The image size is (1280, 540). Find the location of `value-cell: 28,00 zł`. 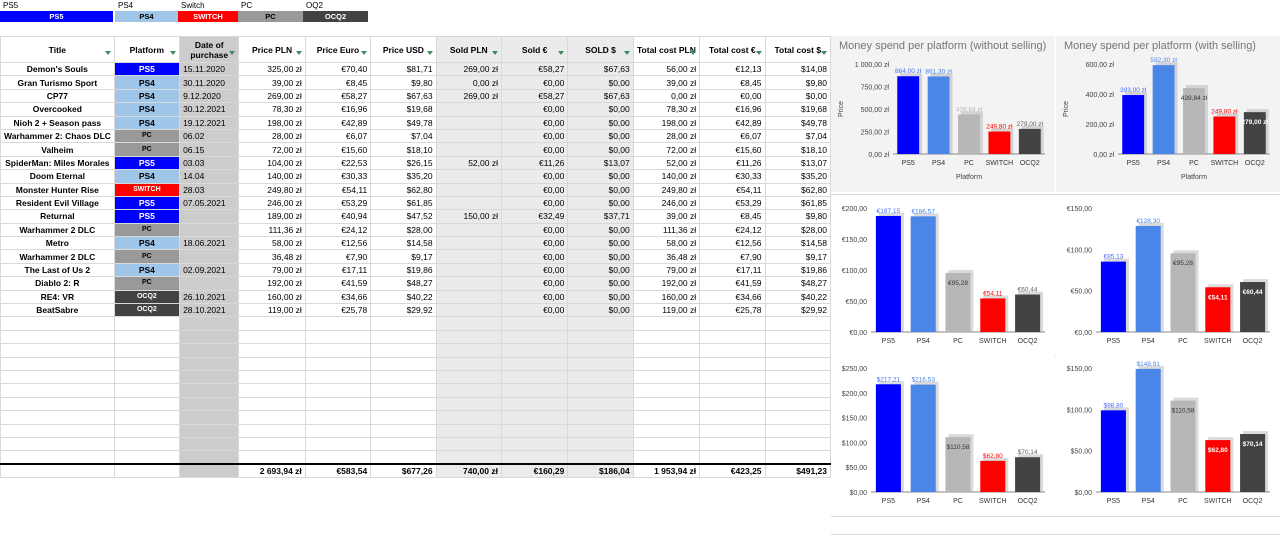

value-cell: 28,00 zł is located at coordinates (666, 136).